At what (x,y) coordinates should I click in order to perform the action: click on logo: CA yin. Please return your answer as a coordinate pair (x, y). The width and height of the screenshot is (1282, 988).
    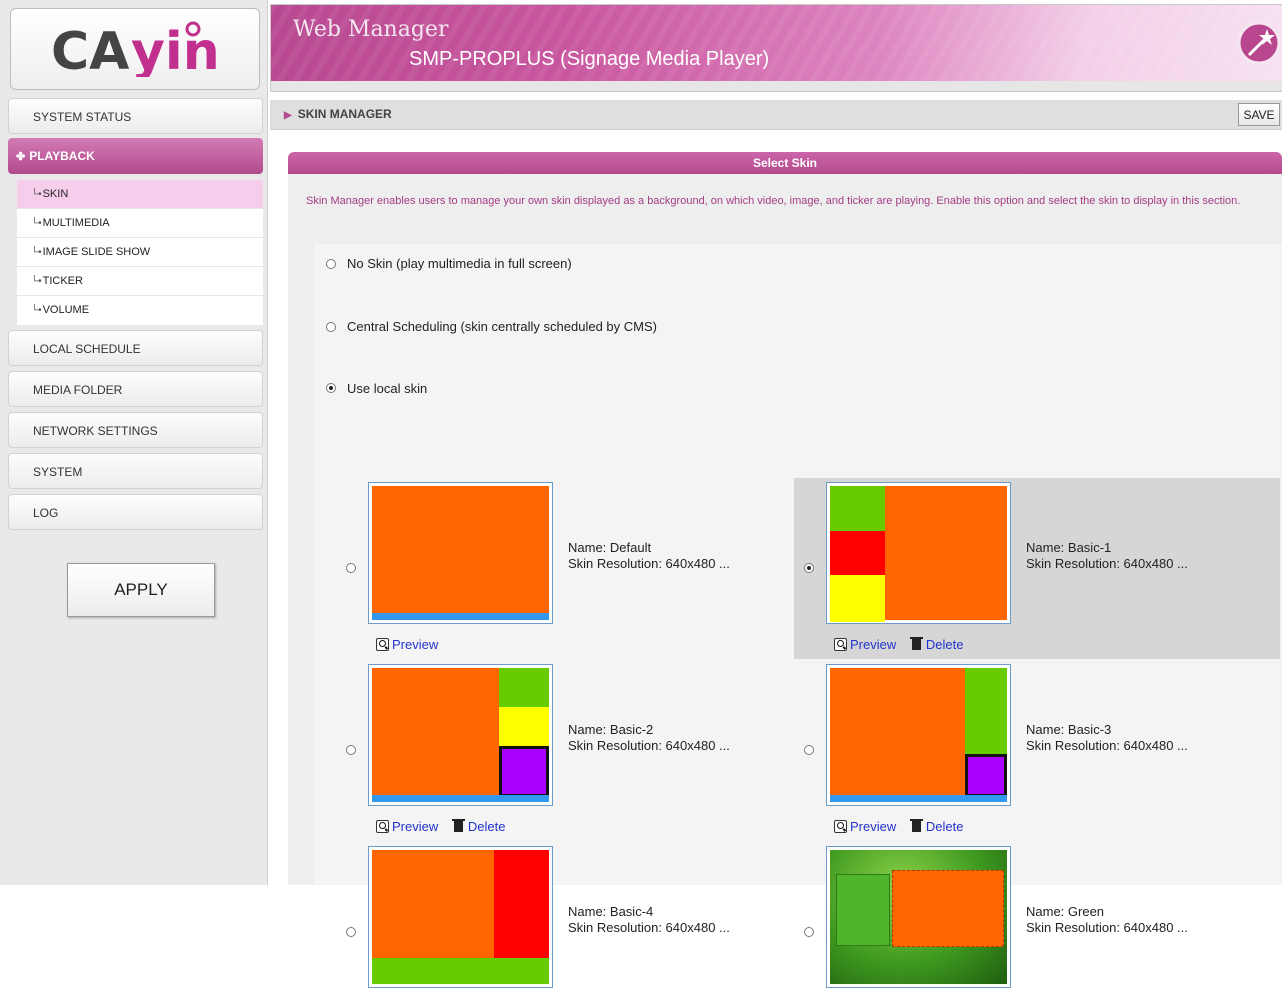
    Looking at the image, I should click on (135, 49).